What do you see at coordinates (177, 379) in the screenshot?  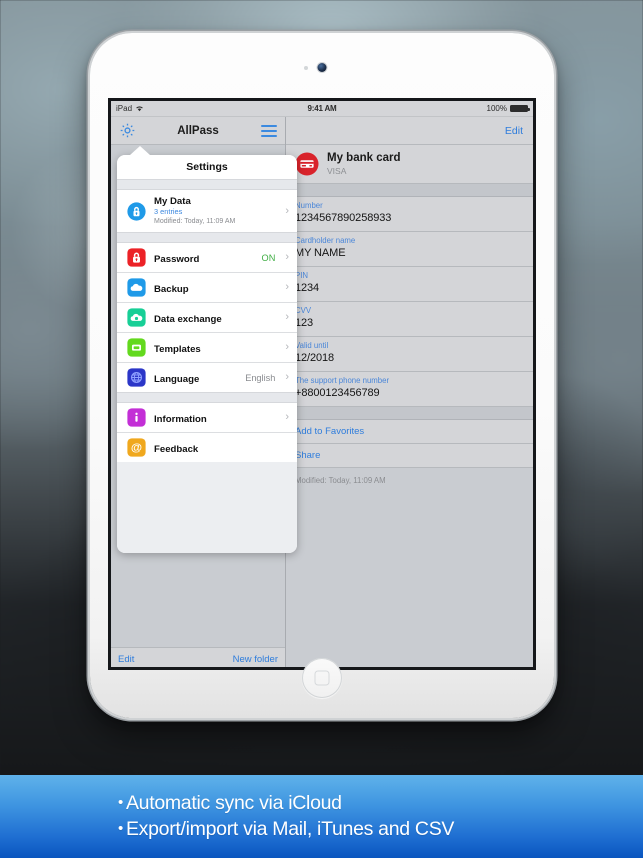 I see `settings-row-title: Language` at bounding box center [177, 379].